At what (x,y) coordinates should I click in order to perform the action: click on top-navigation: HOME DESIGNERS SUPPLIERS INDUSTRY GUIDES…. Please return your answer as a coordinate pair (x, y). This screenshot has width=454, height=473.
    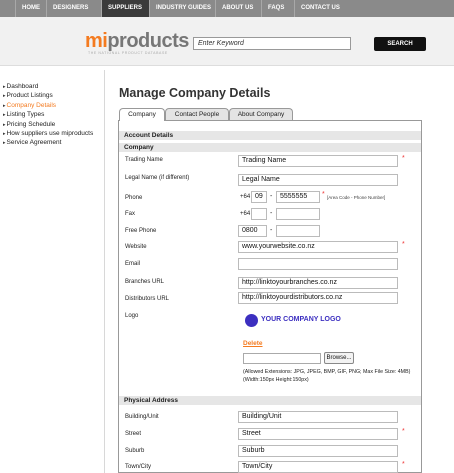
    Looking at the image, I should click on (227, 8).